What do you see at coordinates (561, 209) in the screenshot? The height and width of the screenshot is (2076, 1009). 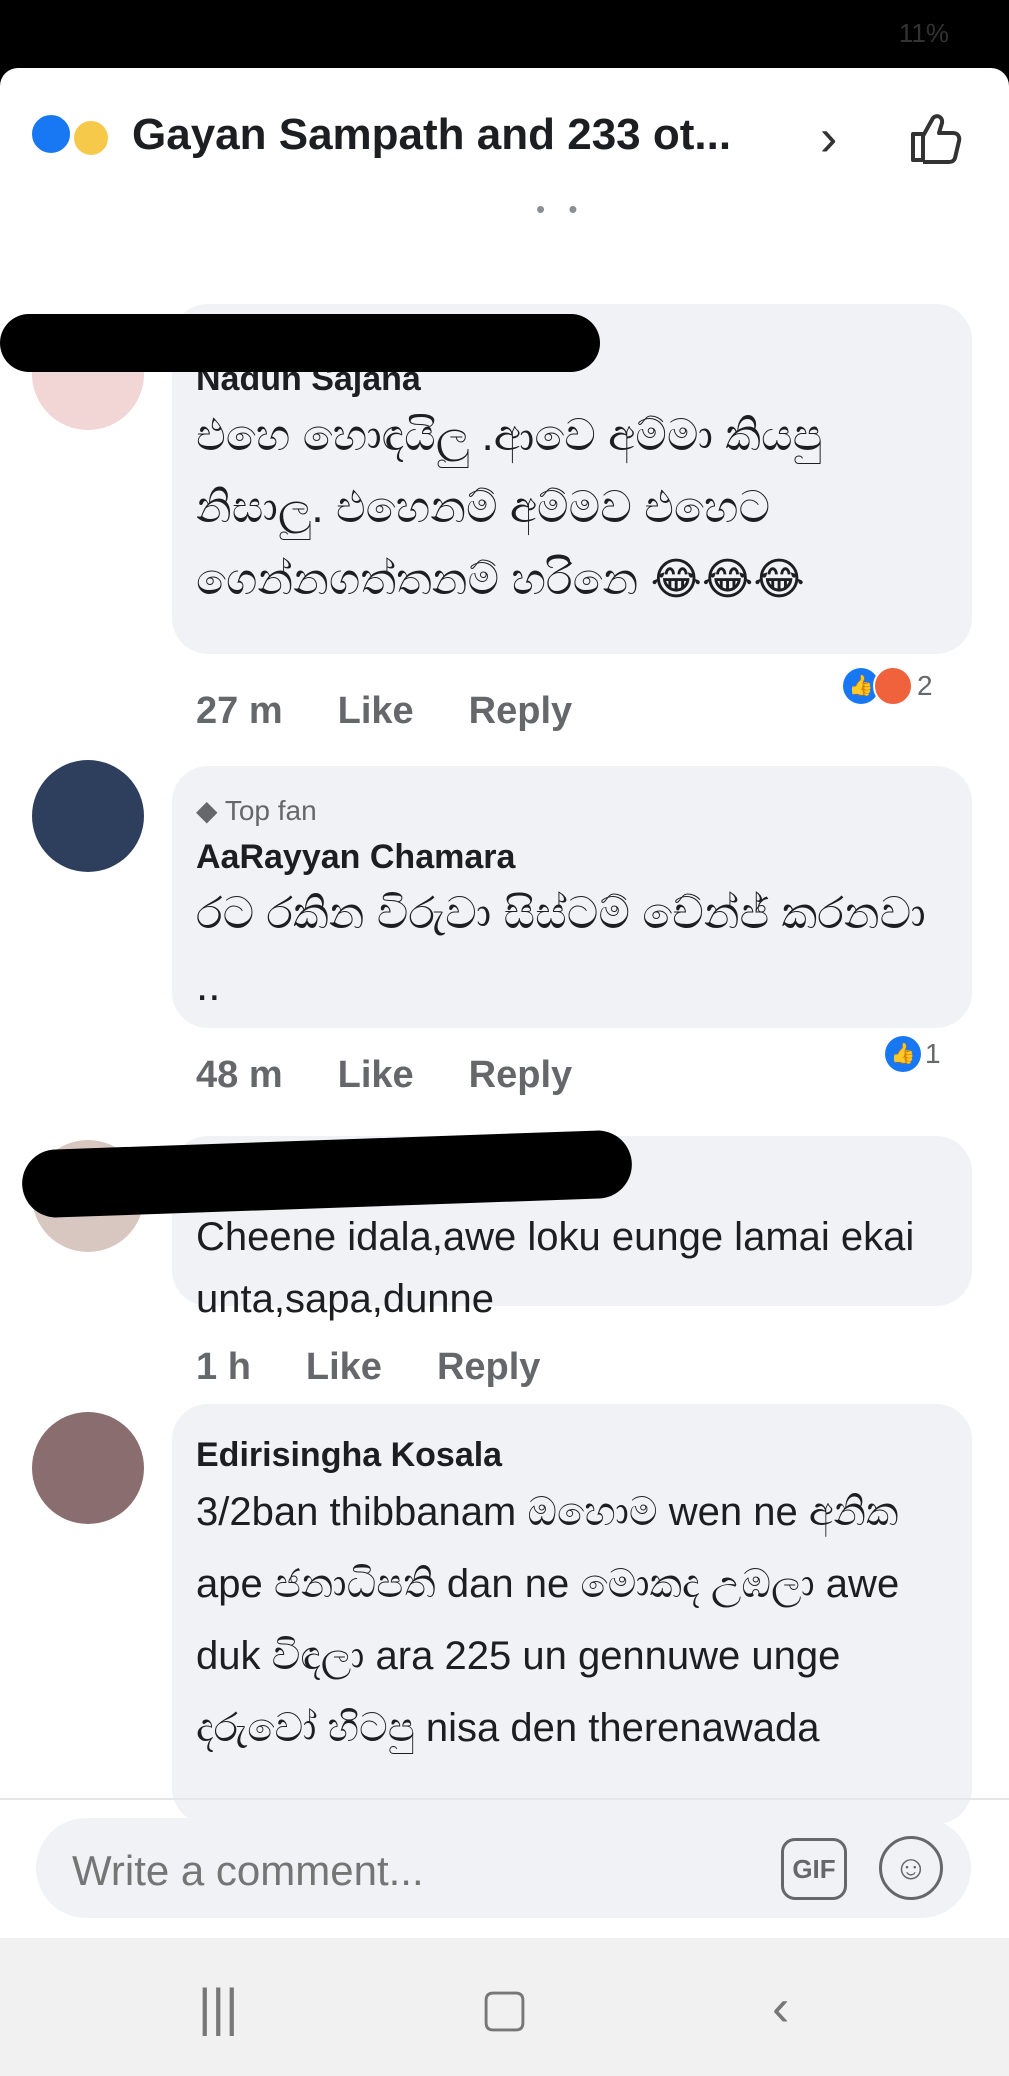 I see `loading-dots: • •` at bounding box center [561, 209].